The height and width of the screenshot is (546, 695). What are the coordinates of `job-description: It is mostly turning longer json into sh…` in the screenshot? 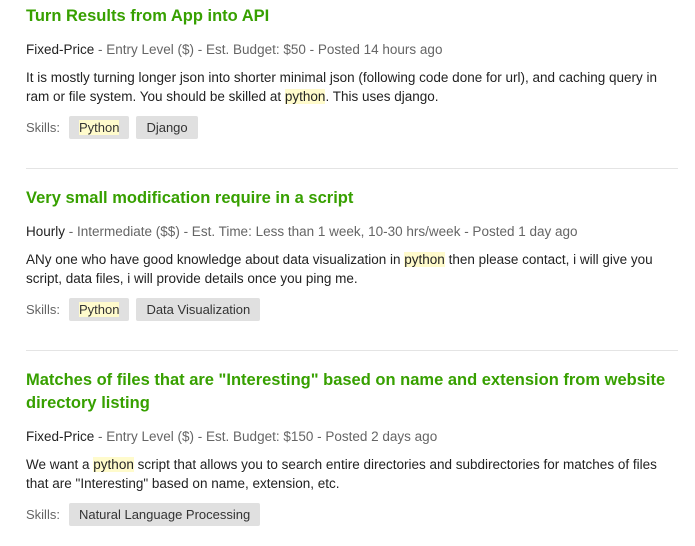 It's located at (346, 87).